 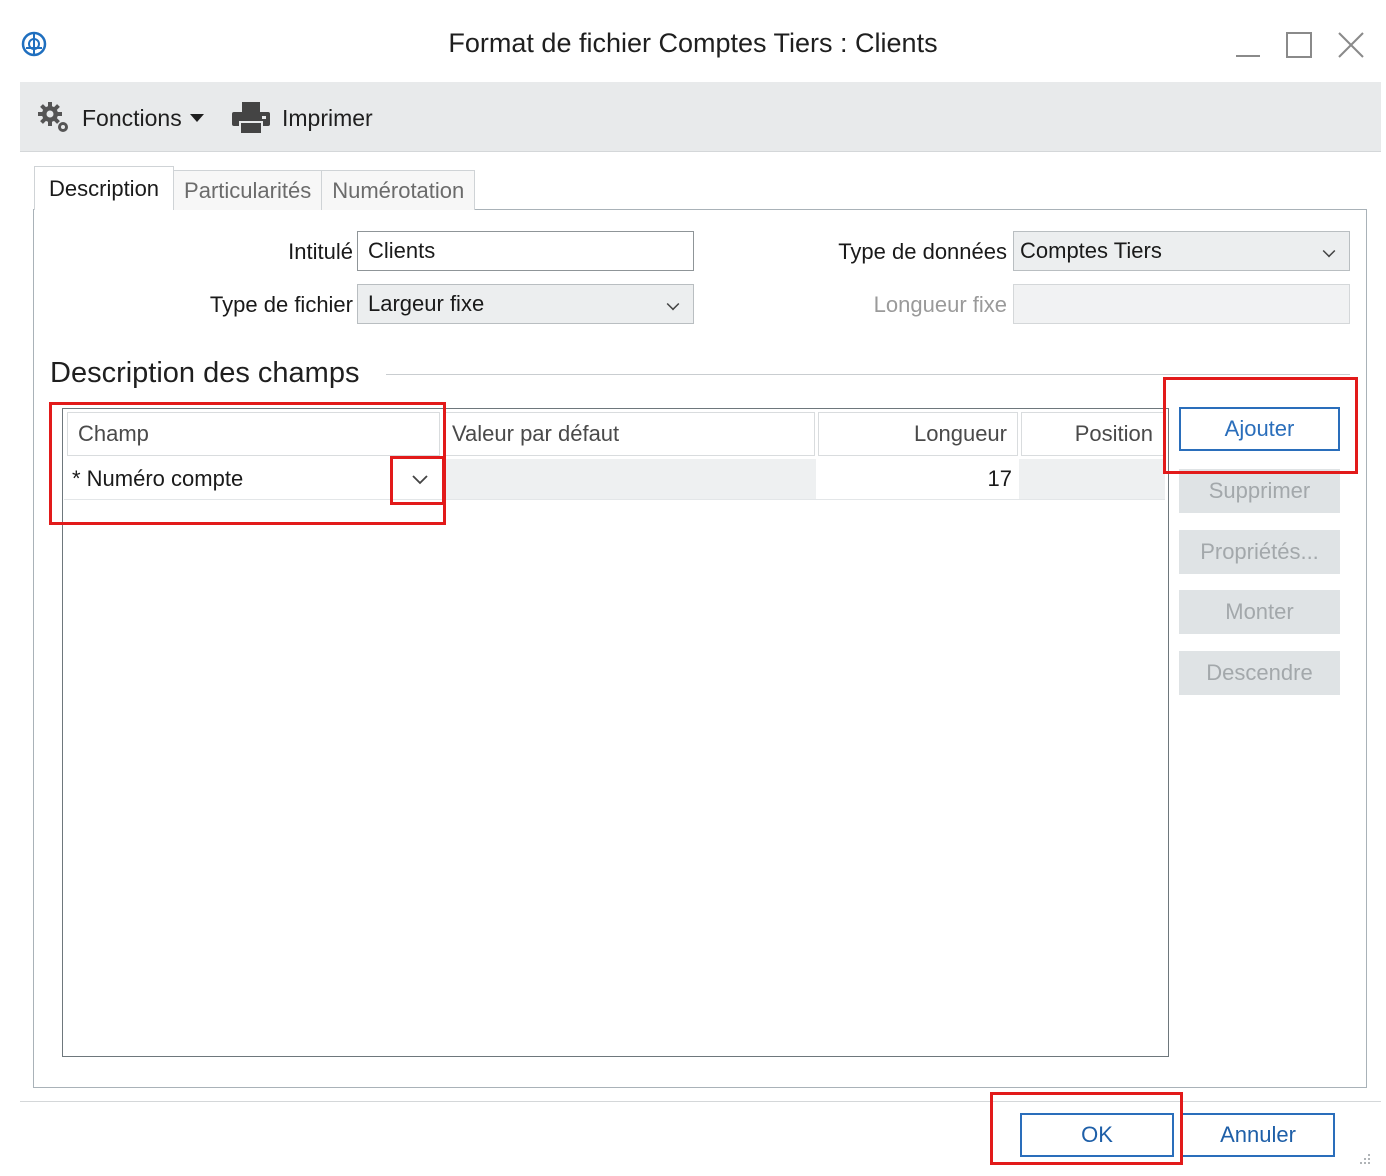 I want to click on group-divider, so click(x=868, y=374).